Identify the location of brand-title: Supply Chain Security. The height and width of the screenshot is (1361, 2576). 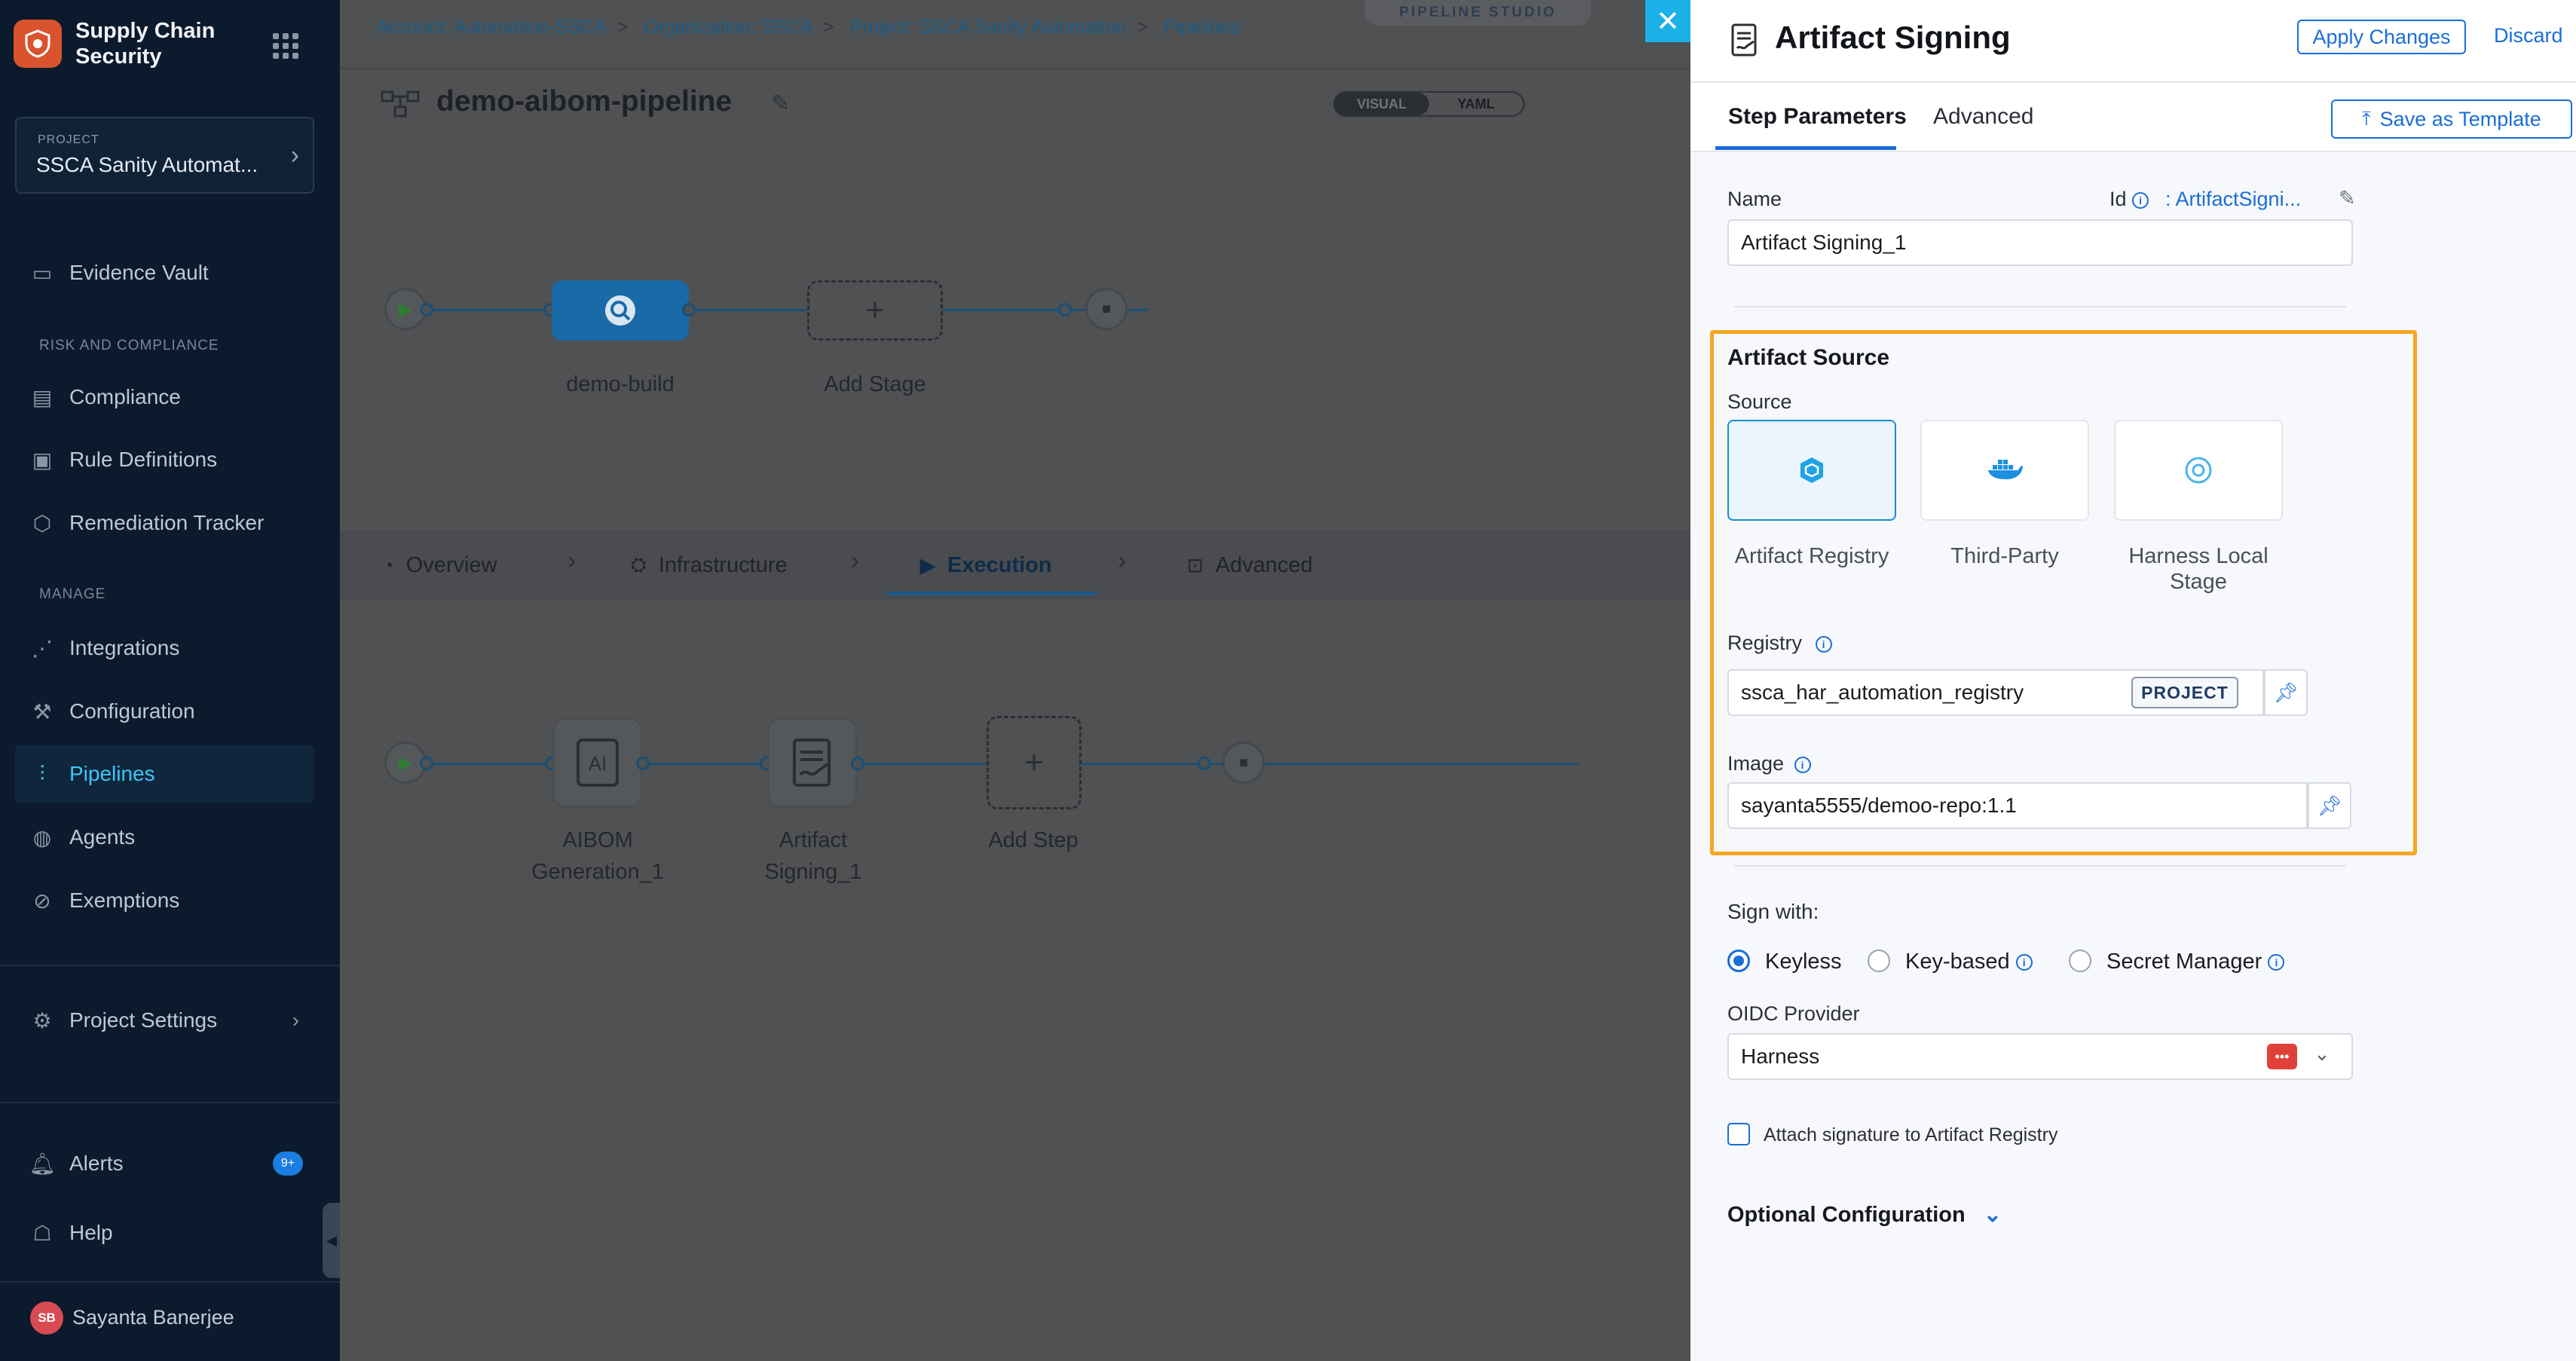
(146, 44).